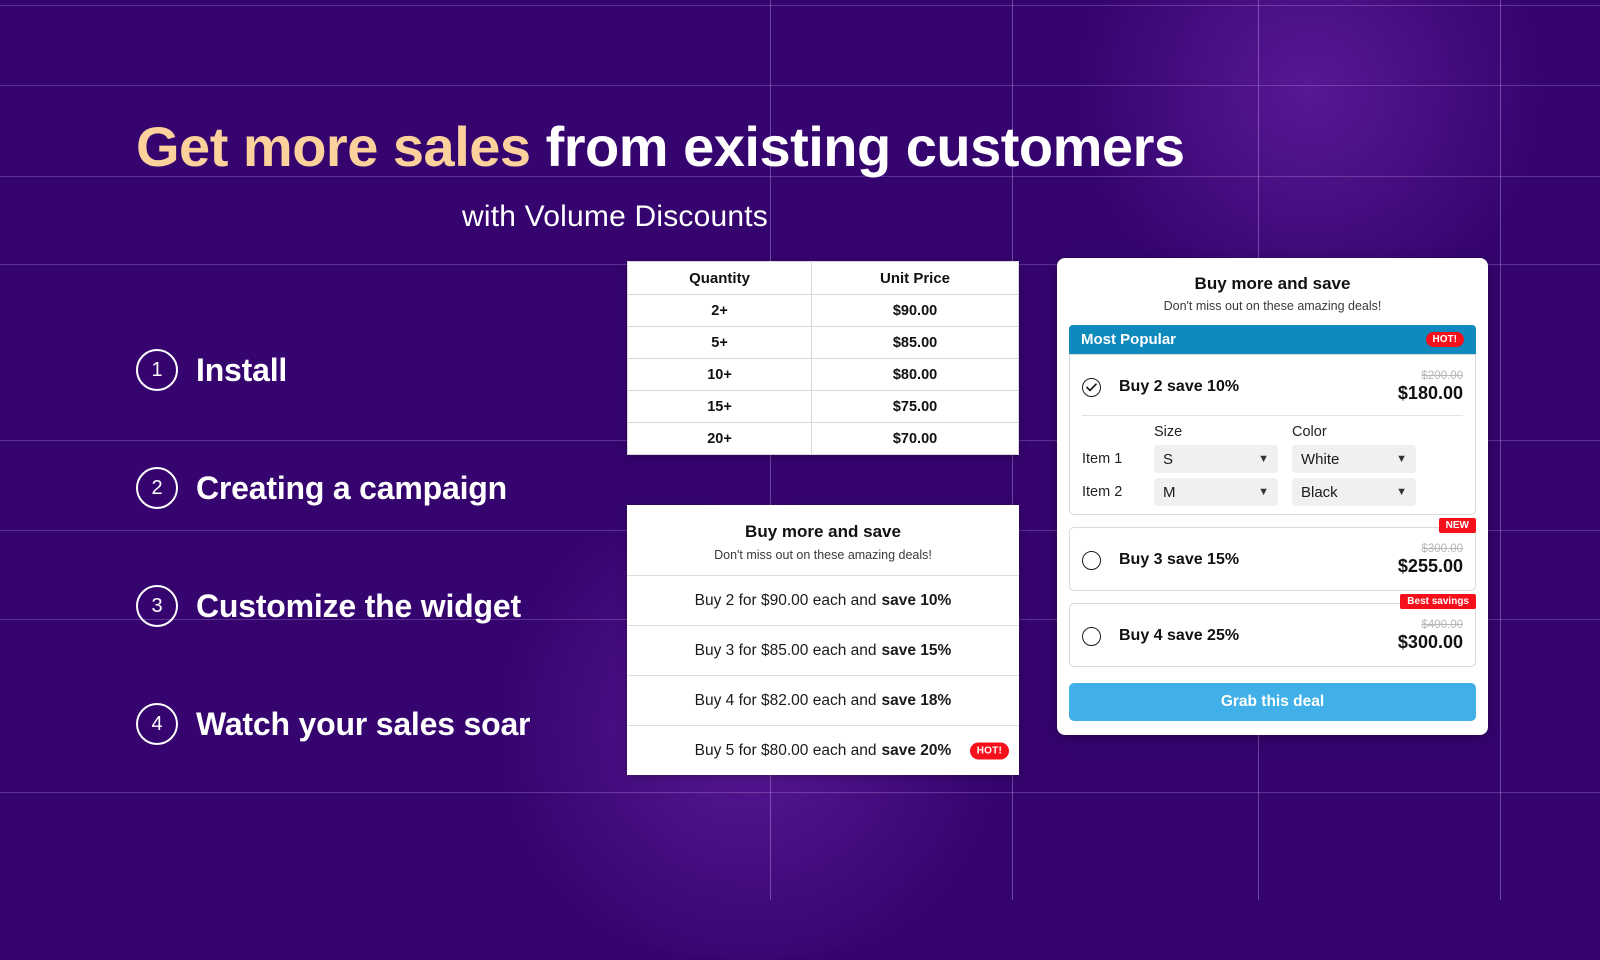 The image size is (1600, 960). Describe the element at coordinates (785, 650) in the screenshot. I see `offer-text: Buy 3 for $85.00 each and` at that location.